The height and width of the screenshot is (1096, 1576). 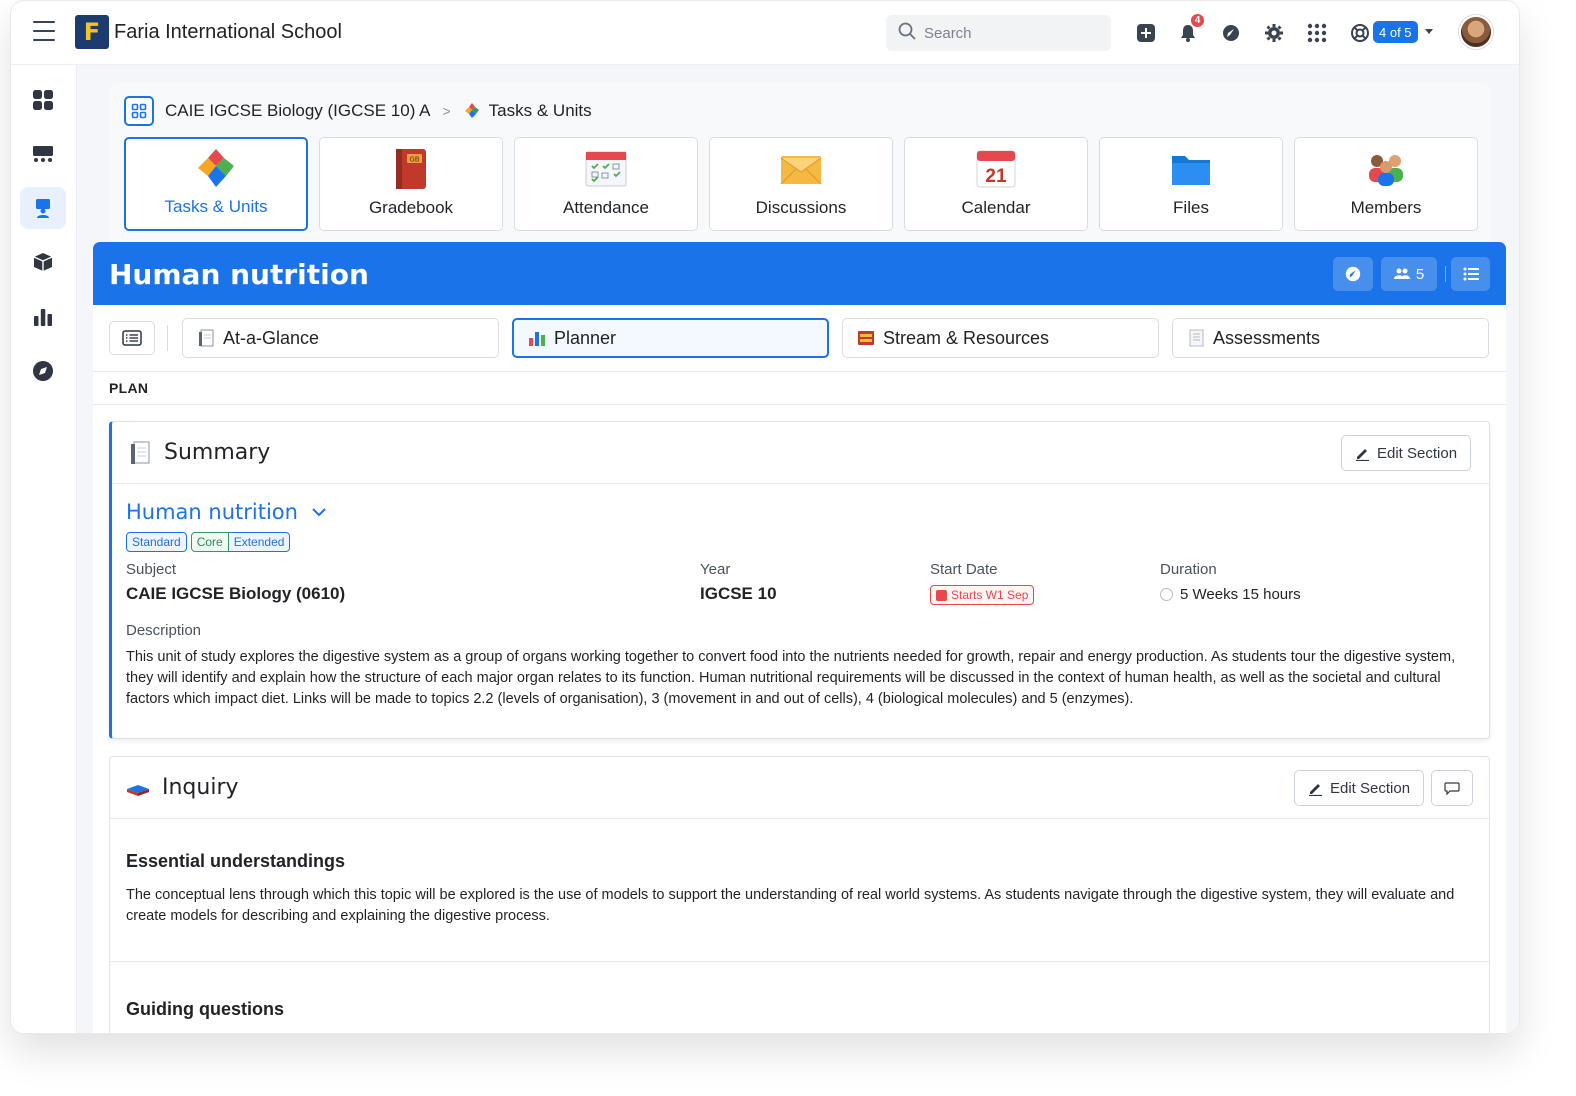 What do you see at coordinates (340, 338) in the screenshot?
I see `tab-at-a-glance: At-a-Glance` at bounding box center [340, 338].